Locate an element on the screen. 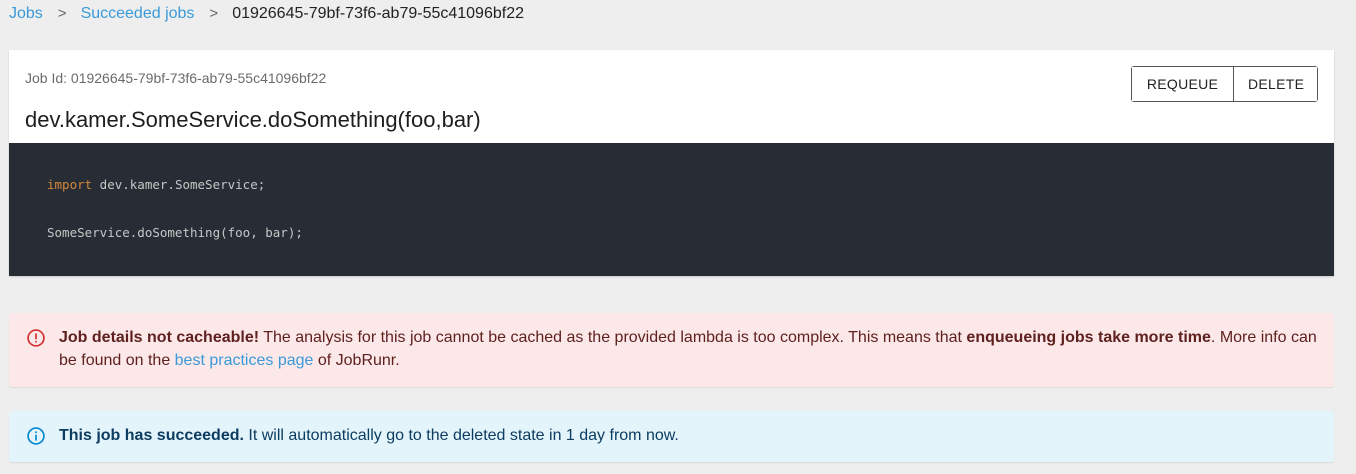 The height and width of the screenshot is (474, 1356). requeue-button: REQUEUE is located at coordinates (1182, 84).